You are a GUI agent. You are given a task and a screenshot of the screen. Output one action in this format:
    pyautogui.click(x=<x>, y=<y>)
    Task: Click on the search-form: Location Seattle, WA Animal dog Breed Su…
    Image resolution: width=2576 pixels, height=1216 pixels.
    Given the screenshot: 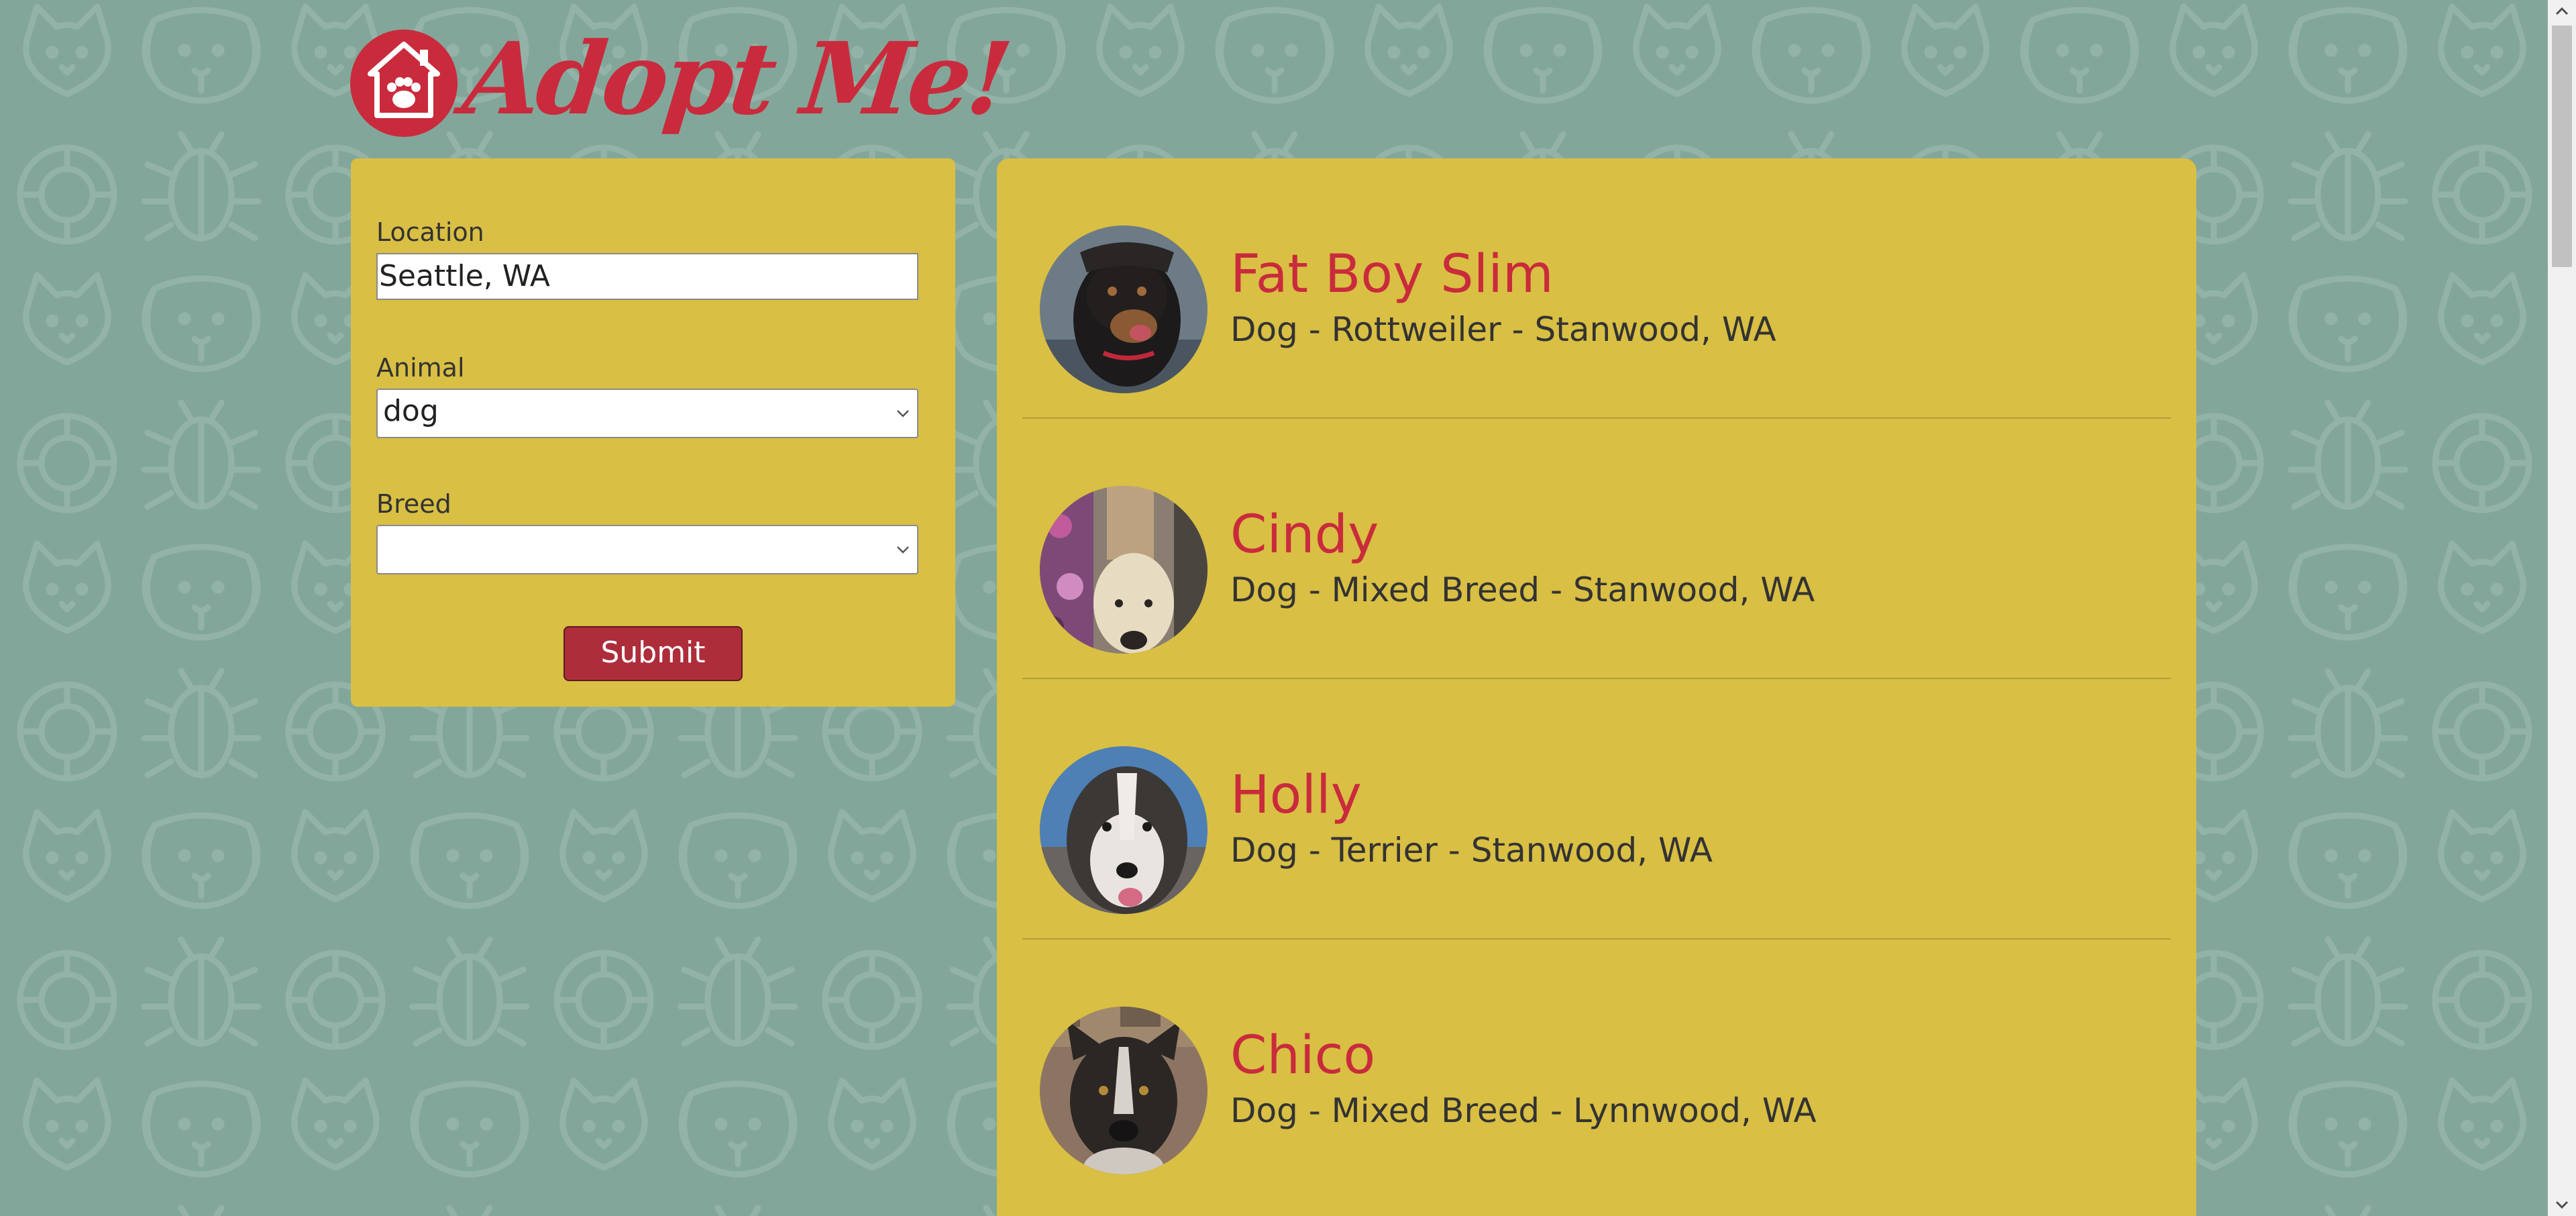 What is the action you would take?
    pyautogui.click(x=653, y=432)
    